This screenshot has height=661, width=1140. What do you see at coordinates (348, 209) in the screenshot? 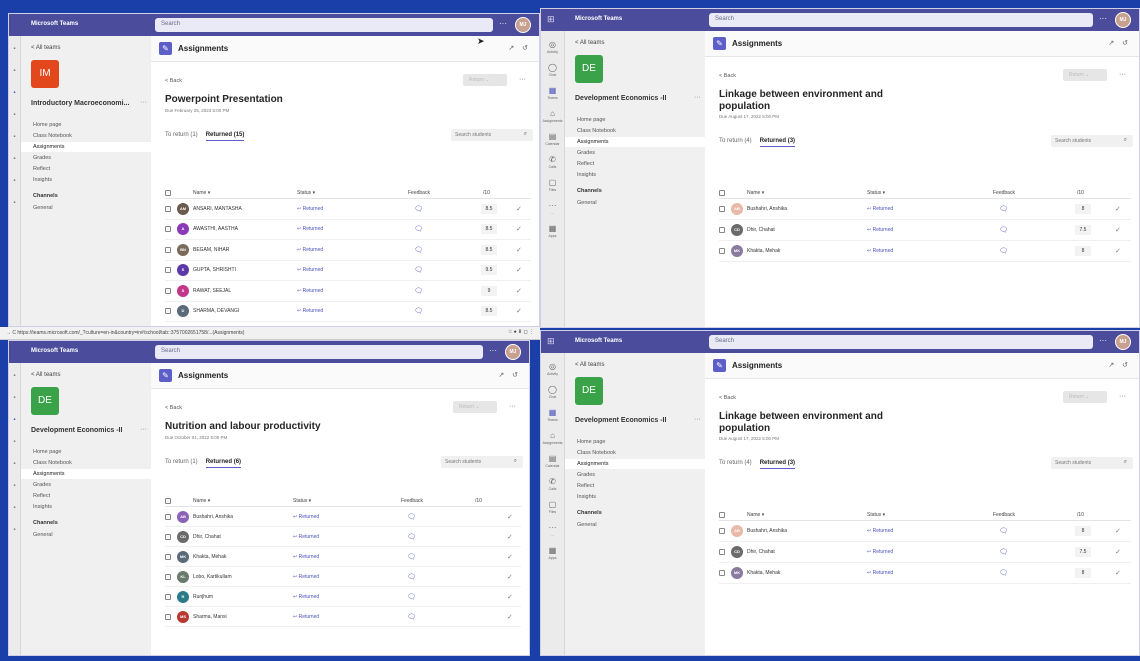
I see `table-row: AM ANSARI, MANTASHA ↩ Returned 🗨 8.5 ✓` at bounding box center [348, 209].